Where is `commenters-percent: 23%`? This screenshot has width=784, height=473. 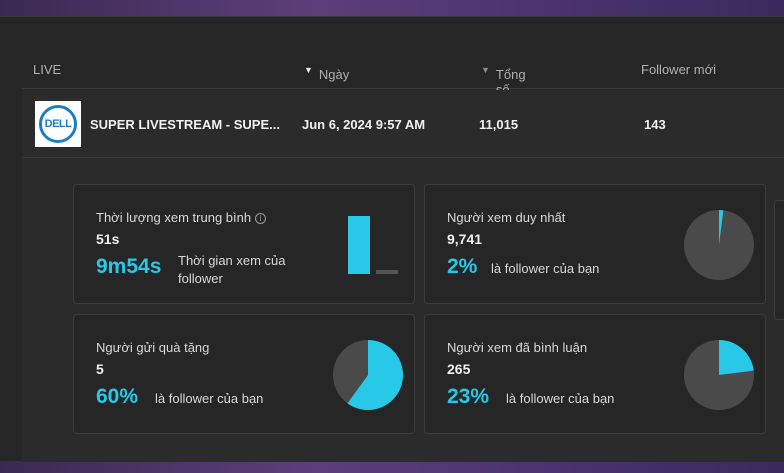
commenters-percent: 23% is located at coordinates (468, 396).